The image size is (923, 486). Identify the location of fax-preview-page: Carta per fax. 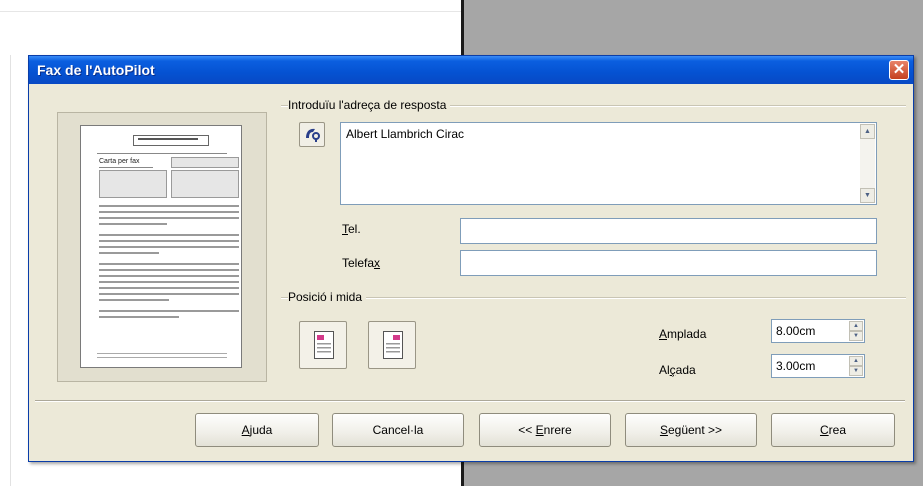
(161, 246).